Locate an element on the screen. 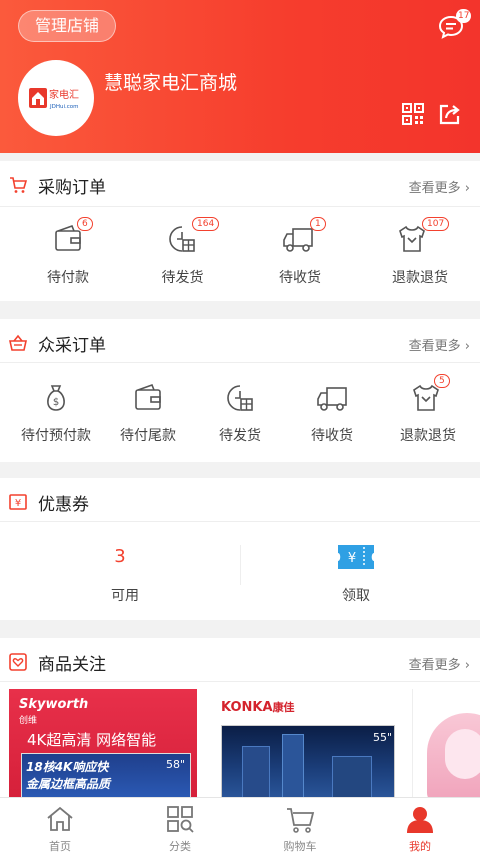 This screenshot has width=480, height=853. product-card-partial is located at coordinates (446, 744).